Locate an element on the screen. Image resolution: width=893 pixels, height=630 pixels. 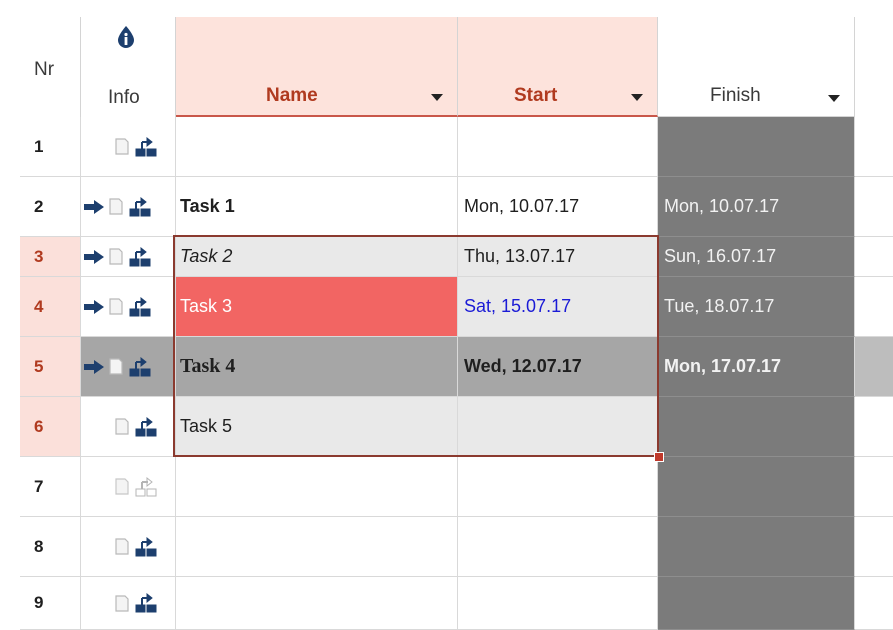
finish-date-cell: Mon, 17.07.17 is located at coordinates (756, 367).